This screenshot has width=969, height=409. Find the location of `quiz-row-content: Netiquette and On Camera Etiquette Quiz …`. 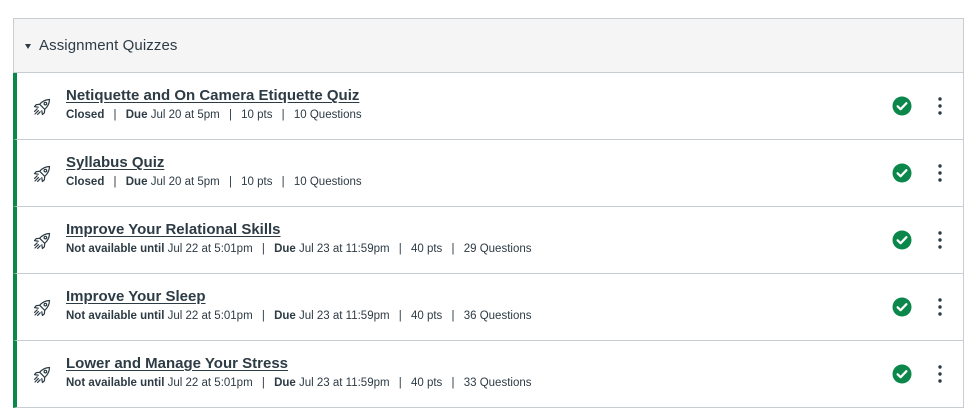

quiz-row-content: Netiquette and On Camera Etiquette Quiz … is located at coordinates (214, 104).